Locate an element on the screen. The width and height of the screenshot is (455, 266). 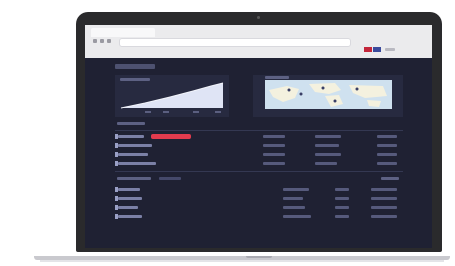
status-badge is located at coordinates (171, 136).